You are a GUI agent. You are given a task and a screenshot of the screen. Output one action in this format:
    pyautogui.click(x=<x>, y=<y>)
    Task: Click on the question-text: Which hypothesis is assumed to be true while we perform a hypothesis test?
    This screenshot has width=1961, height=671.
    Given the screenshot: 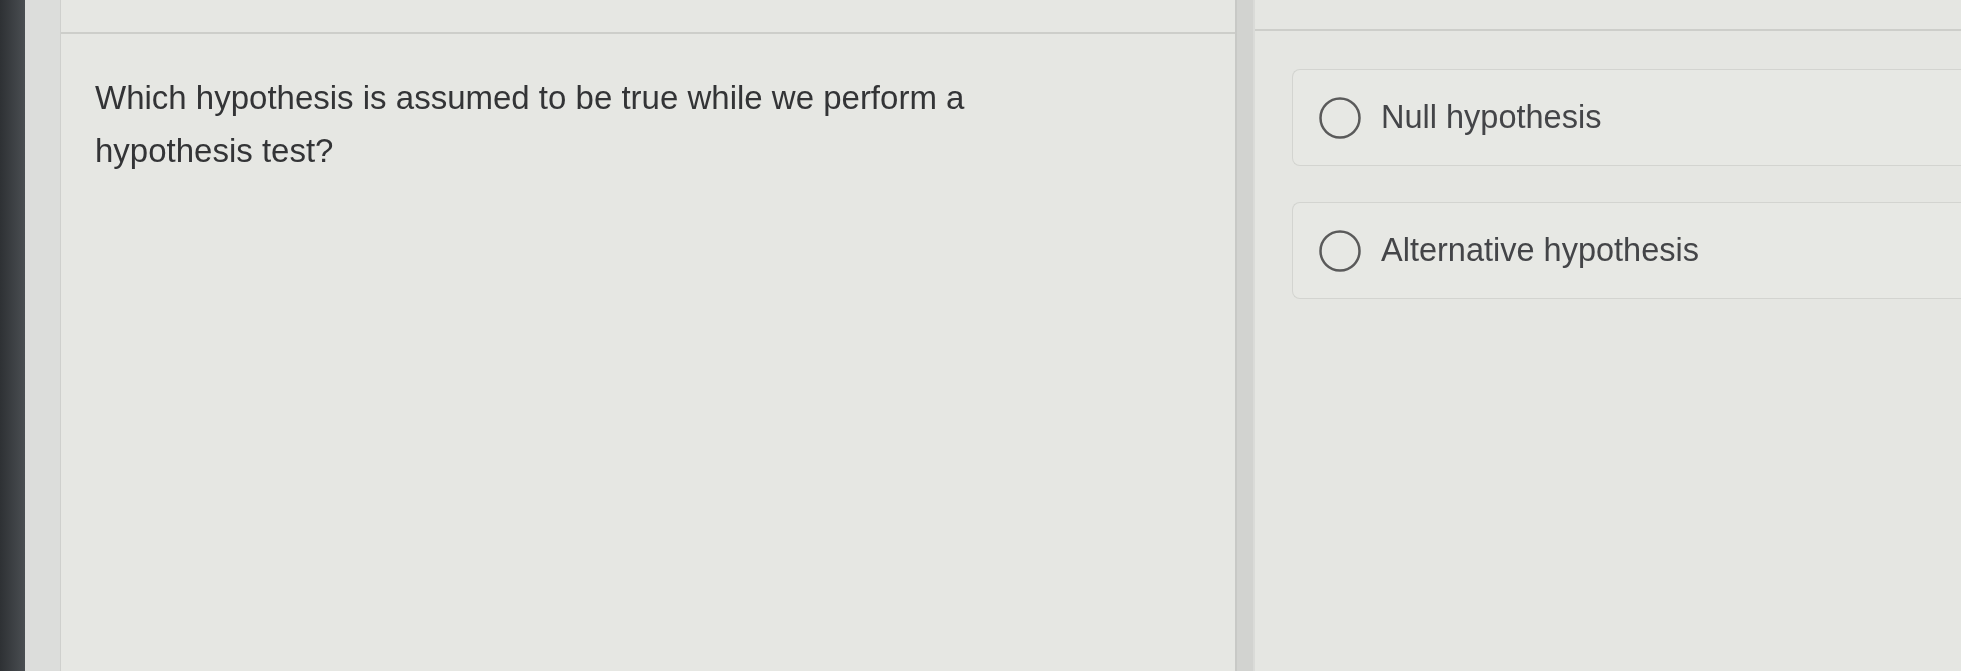 What is the action you would take?
    pyautogui.click(x=530, y=124)
    